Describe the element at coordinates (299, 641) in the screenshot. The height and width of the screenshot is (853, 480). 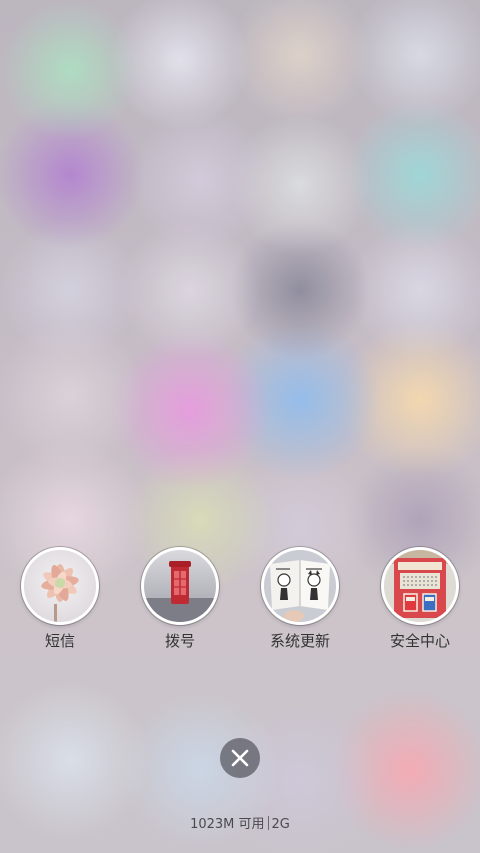
I see `app-label: 系统更新` at that location.